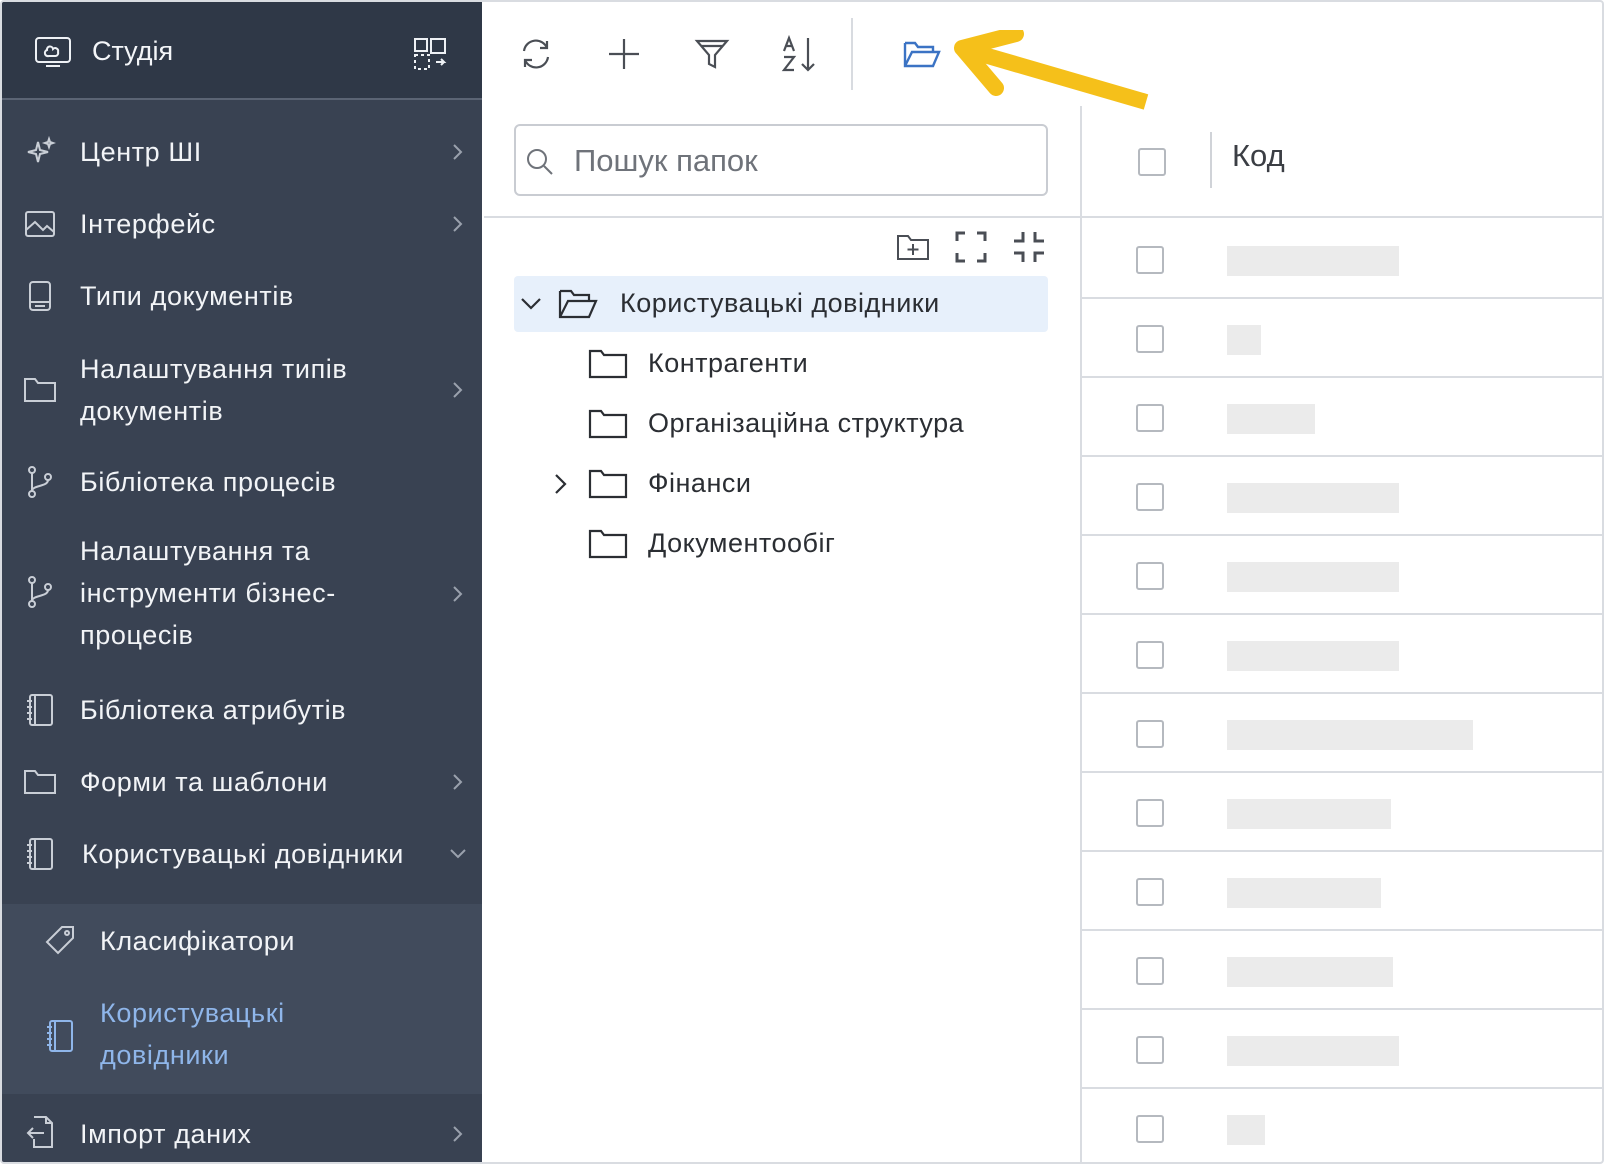 The width and height of the screenshot is (1604, 1164). I want to click on add-button, so click(624, 54).